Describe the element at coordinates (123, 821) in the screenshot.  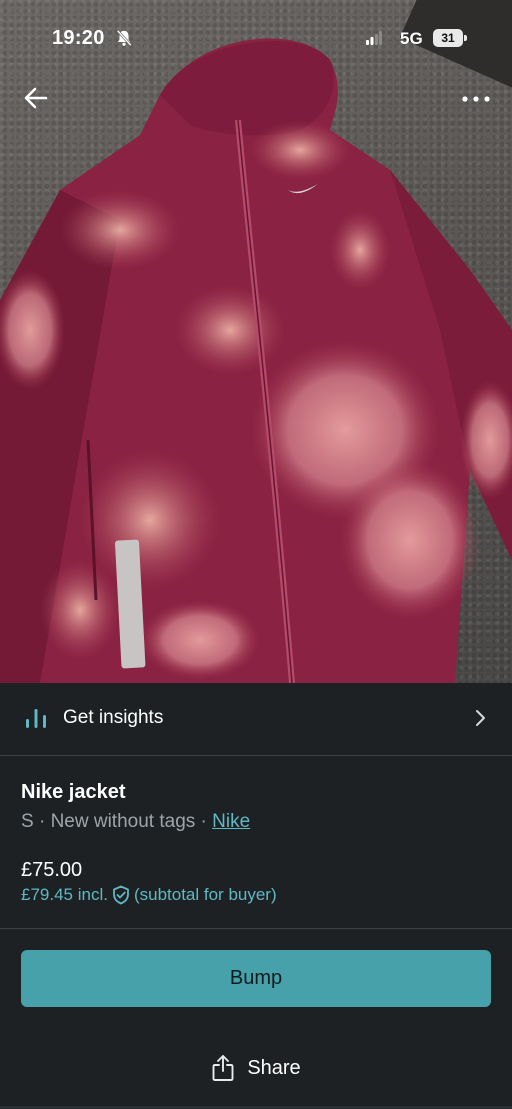
I see `item-condition: New without tags` at that location.